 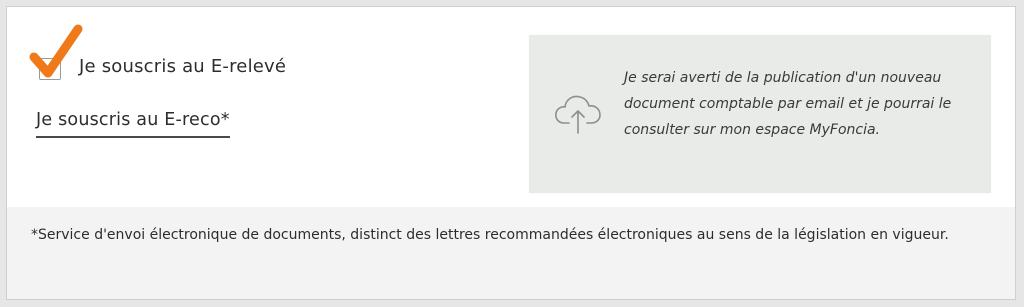 I want to click on ereleve-label: Je souscris au E-relevé, so click(x=183, y=66).